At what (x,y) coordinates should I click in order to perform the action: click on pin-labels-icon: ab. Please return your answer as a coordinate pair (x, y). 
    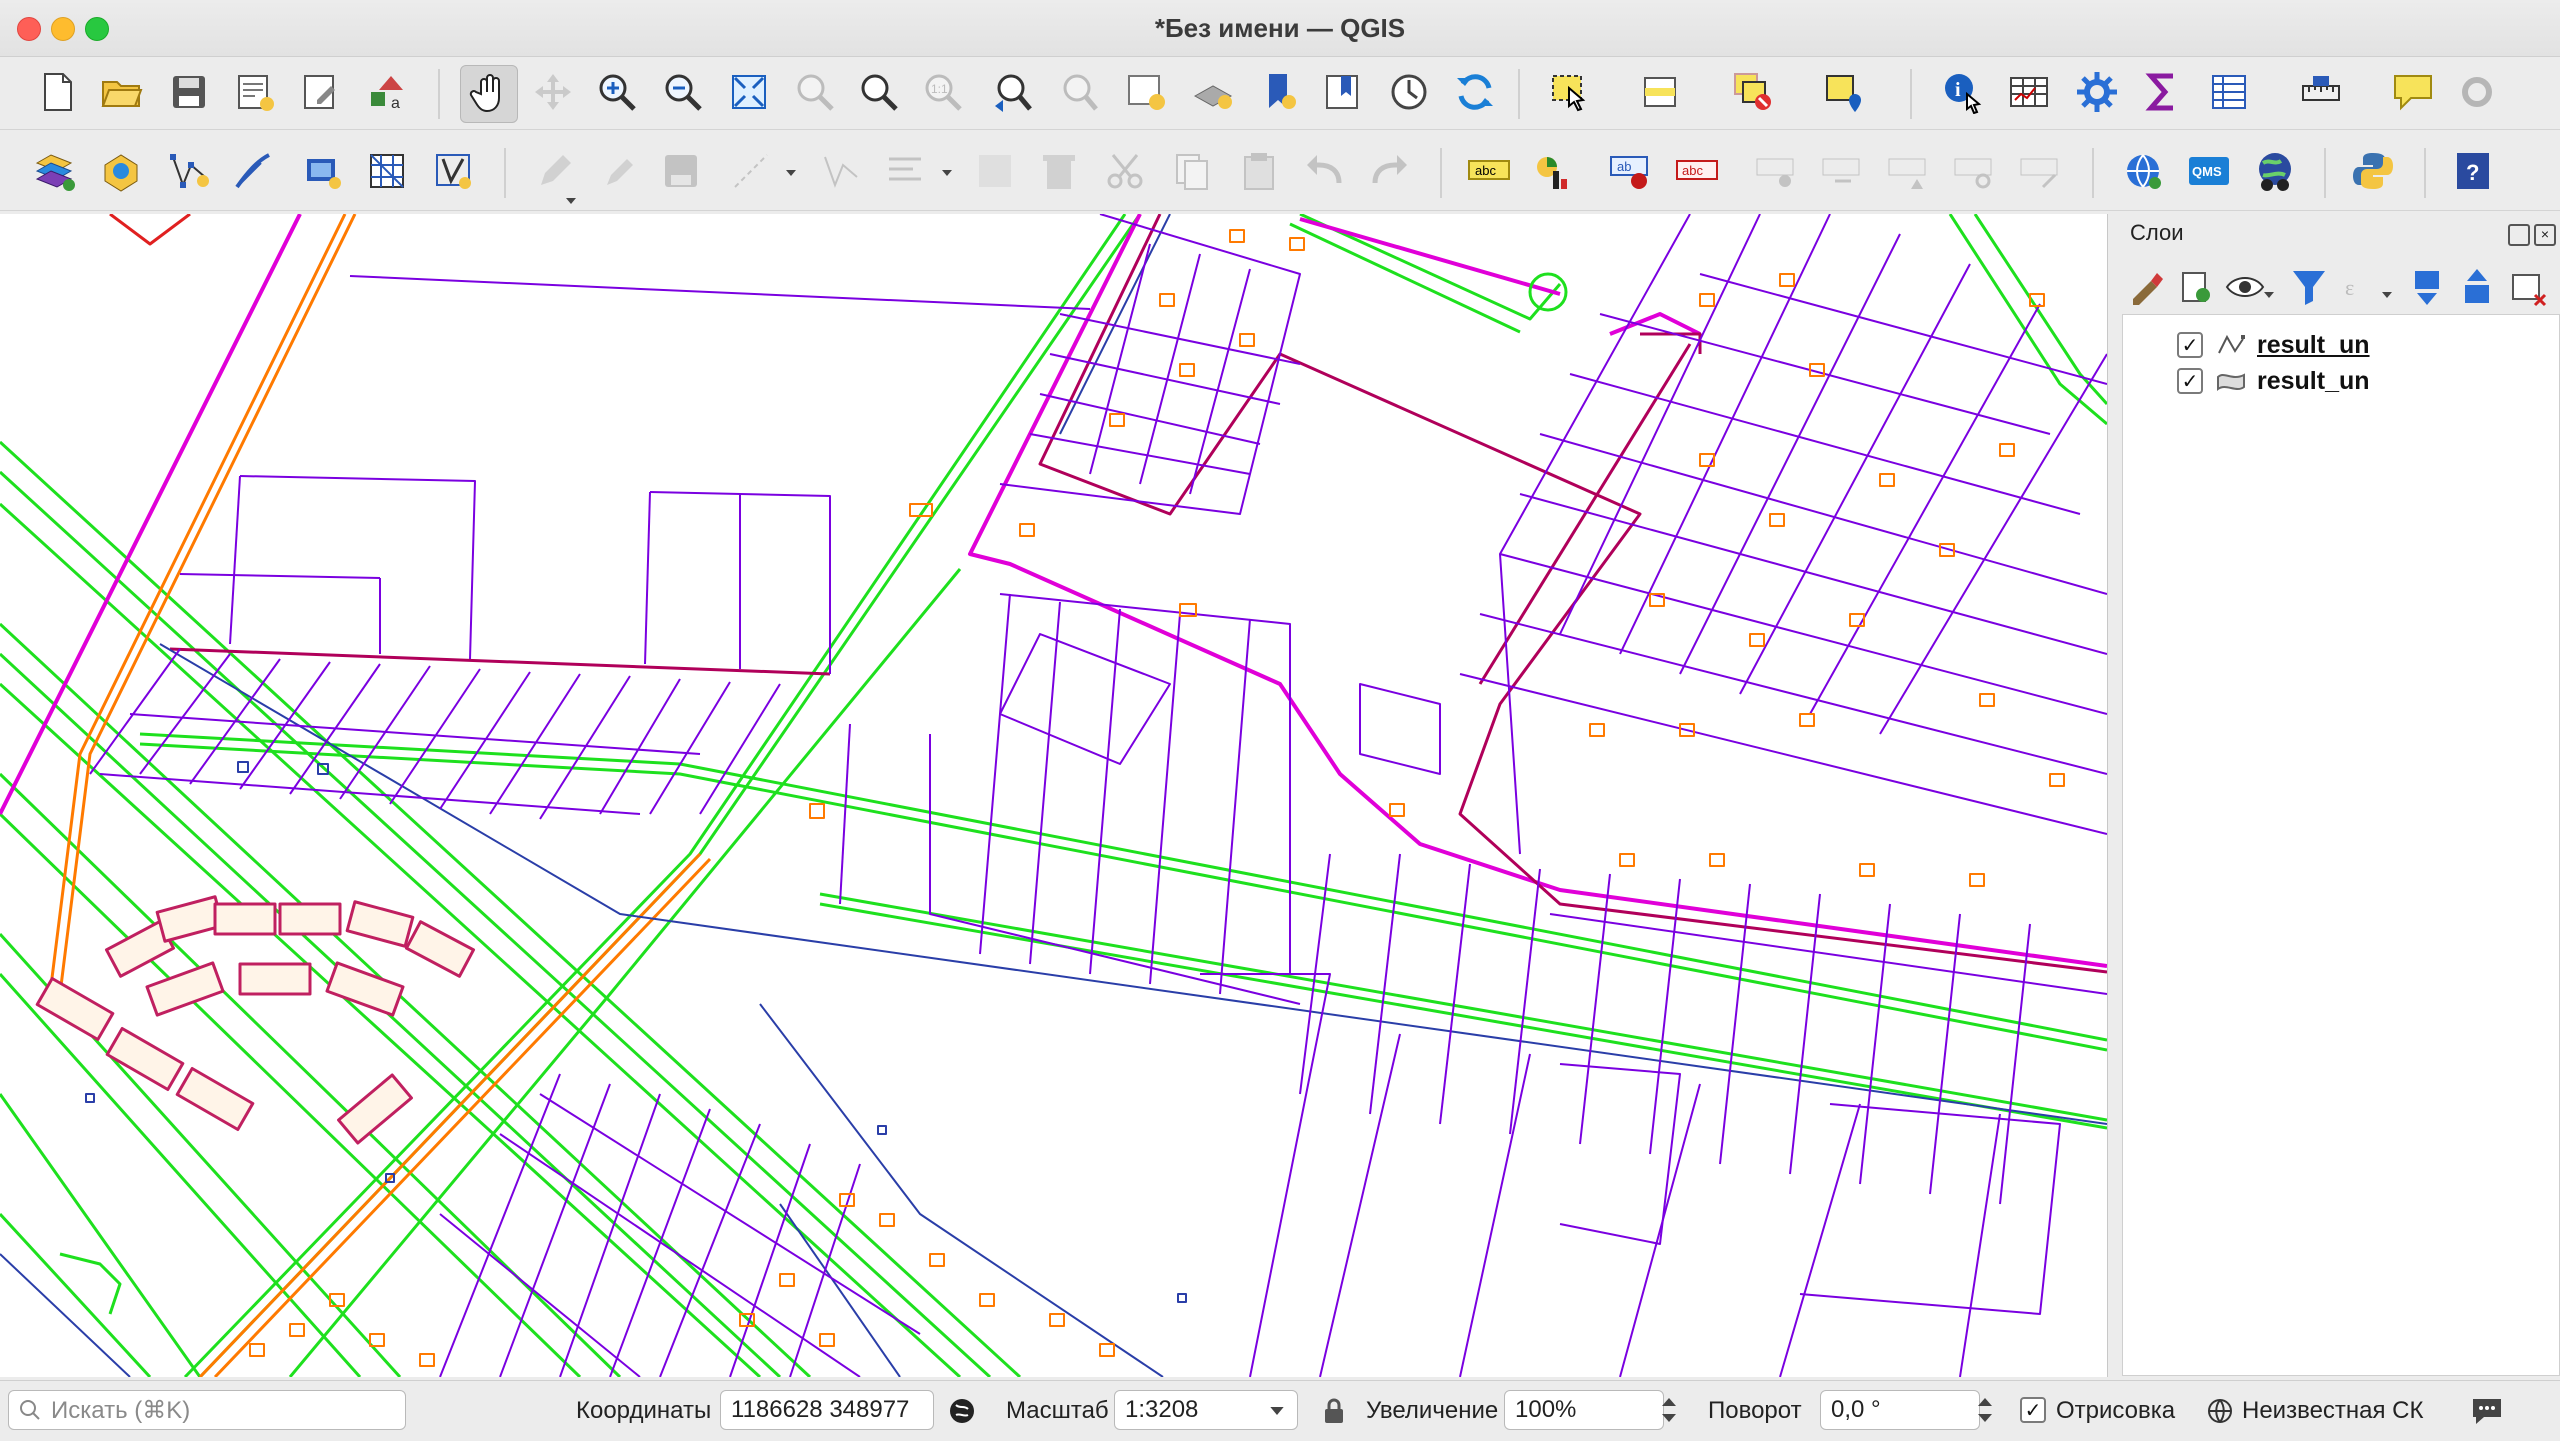
    Looking at the image, I should click on (1631, 171).